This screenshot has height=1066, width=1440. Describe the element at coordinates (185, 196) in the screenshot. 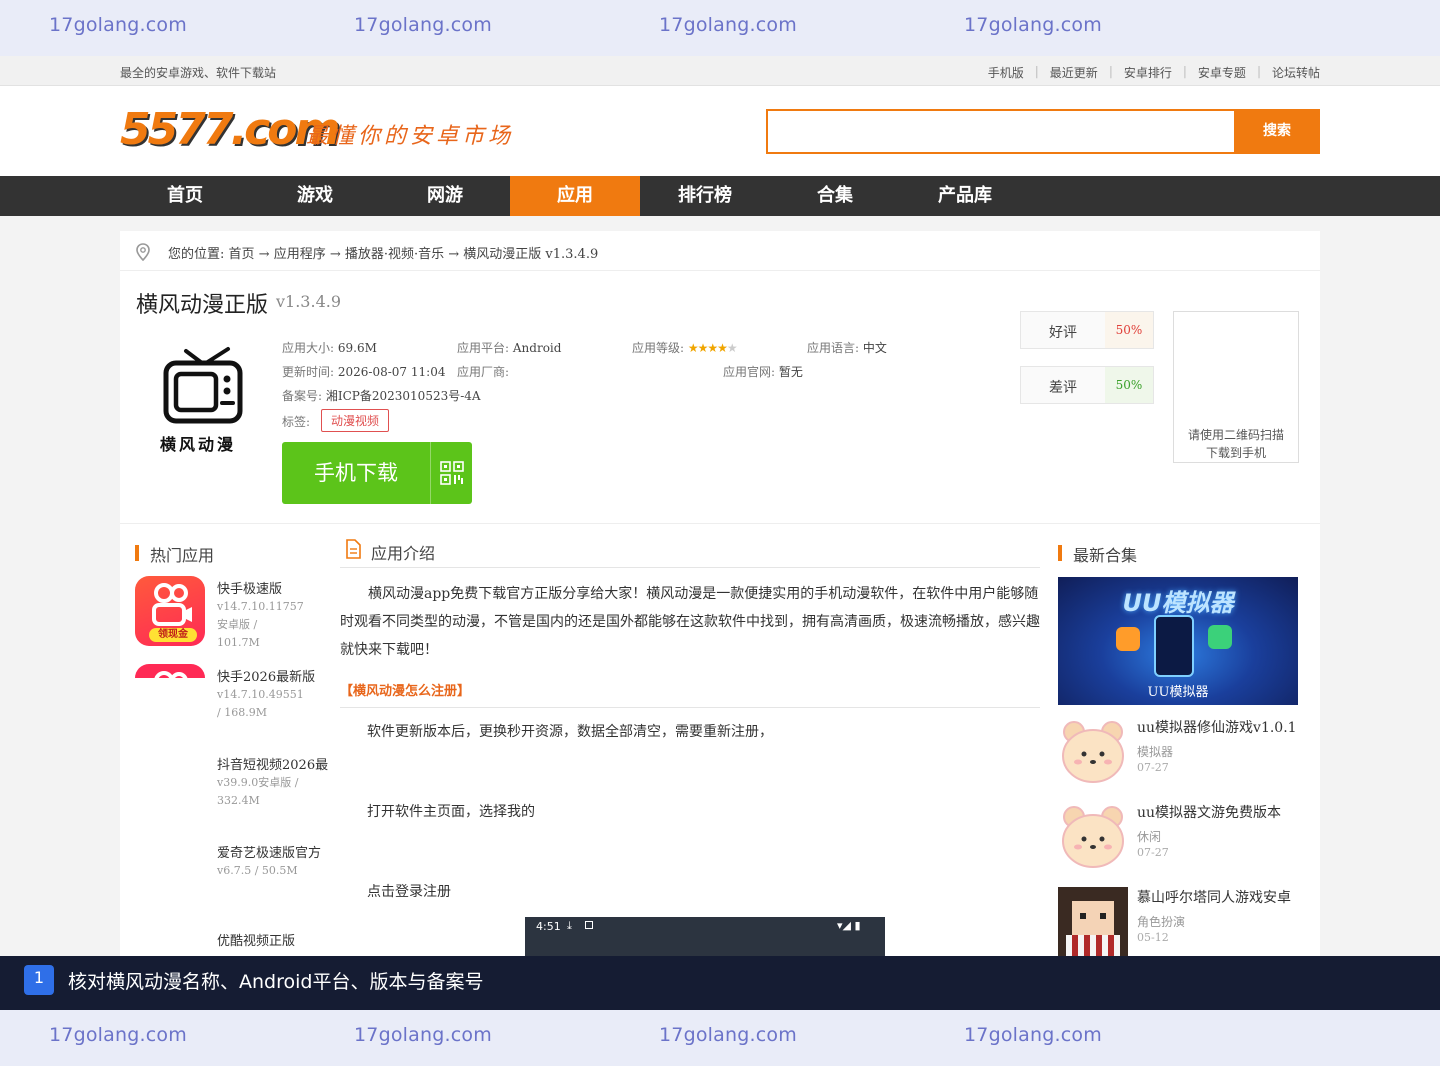

I see `nav-home: 首页` at that location.